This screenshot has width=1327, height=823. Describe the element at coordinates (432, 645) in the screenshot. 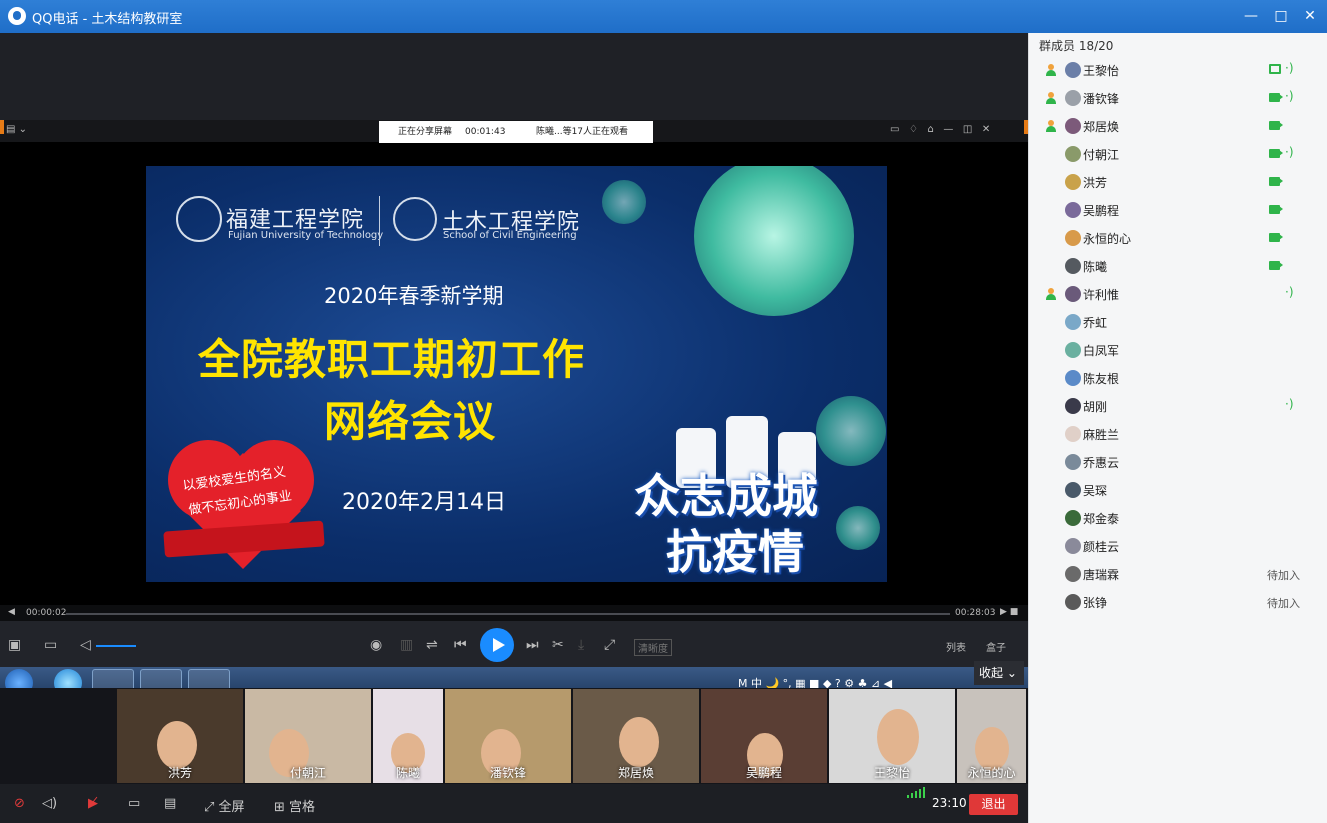

I see `settings-icon: ⇌` at that location.